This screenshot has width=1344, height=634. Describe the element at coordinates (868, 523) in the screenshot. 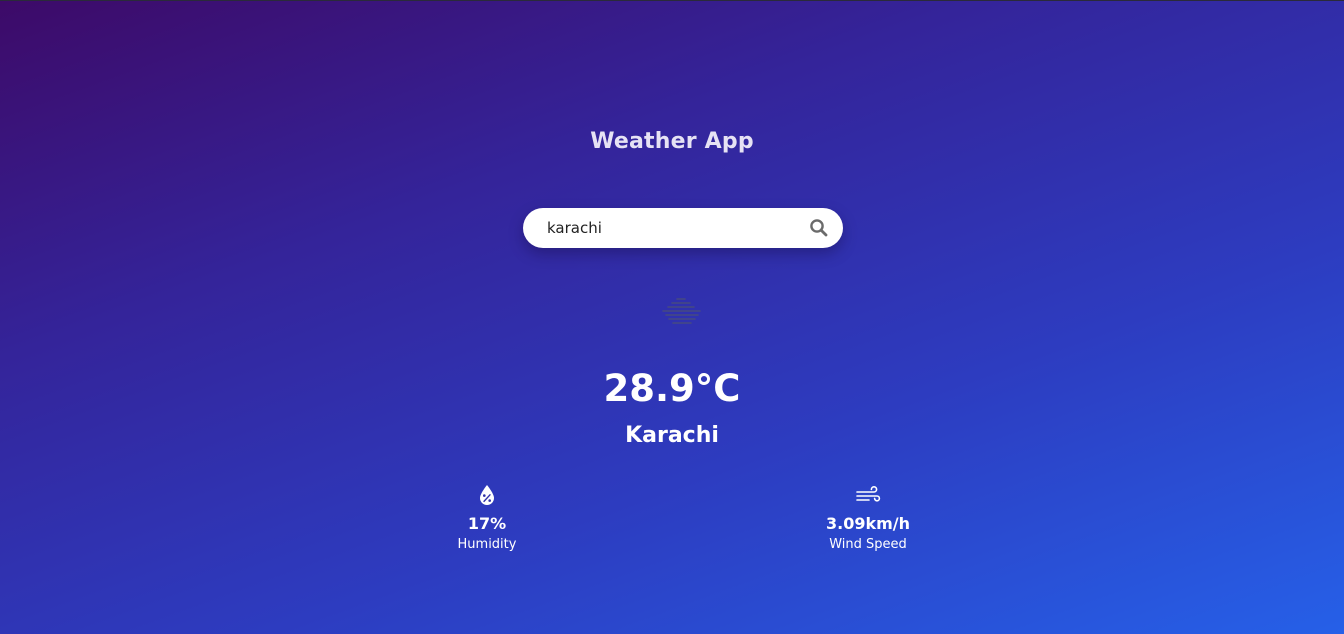

I see `wind-speed-value: 3.09km/h` at that location.